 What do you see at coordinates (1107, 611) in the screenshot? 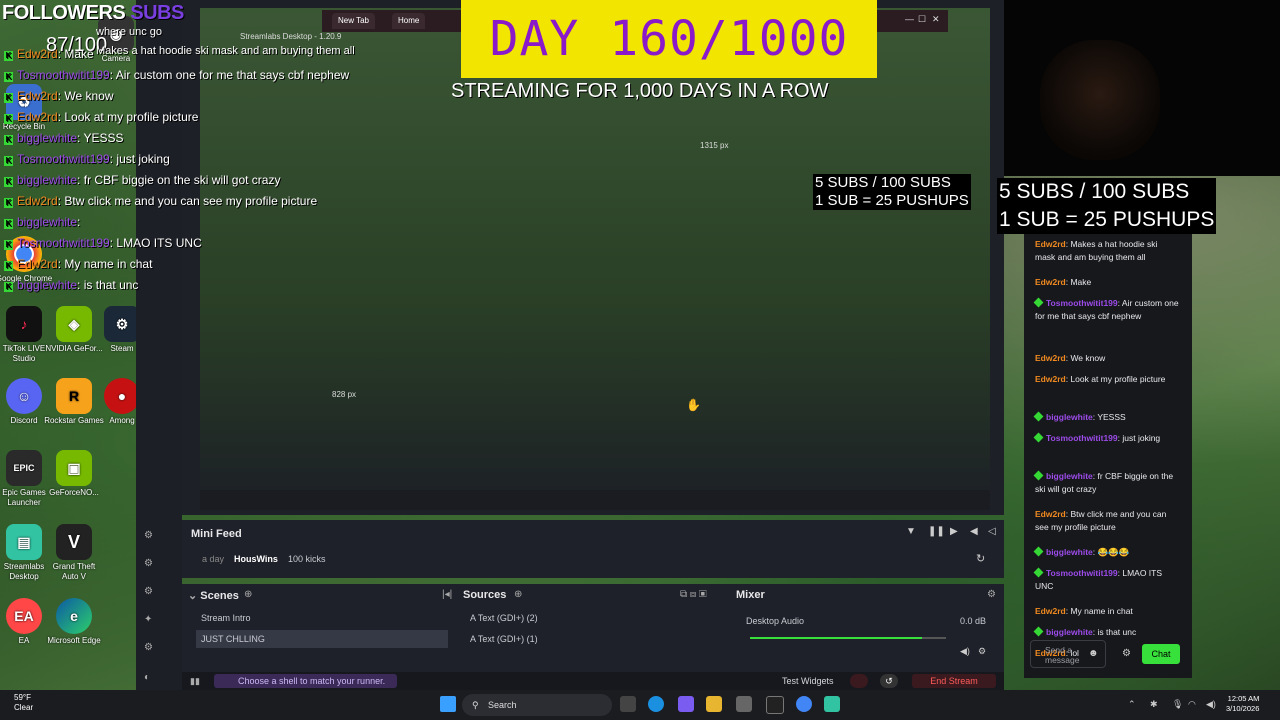
I see `chat-message: Edw2rd: My name in chat` at bounding box center [1107, 611].